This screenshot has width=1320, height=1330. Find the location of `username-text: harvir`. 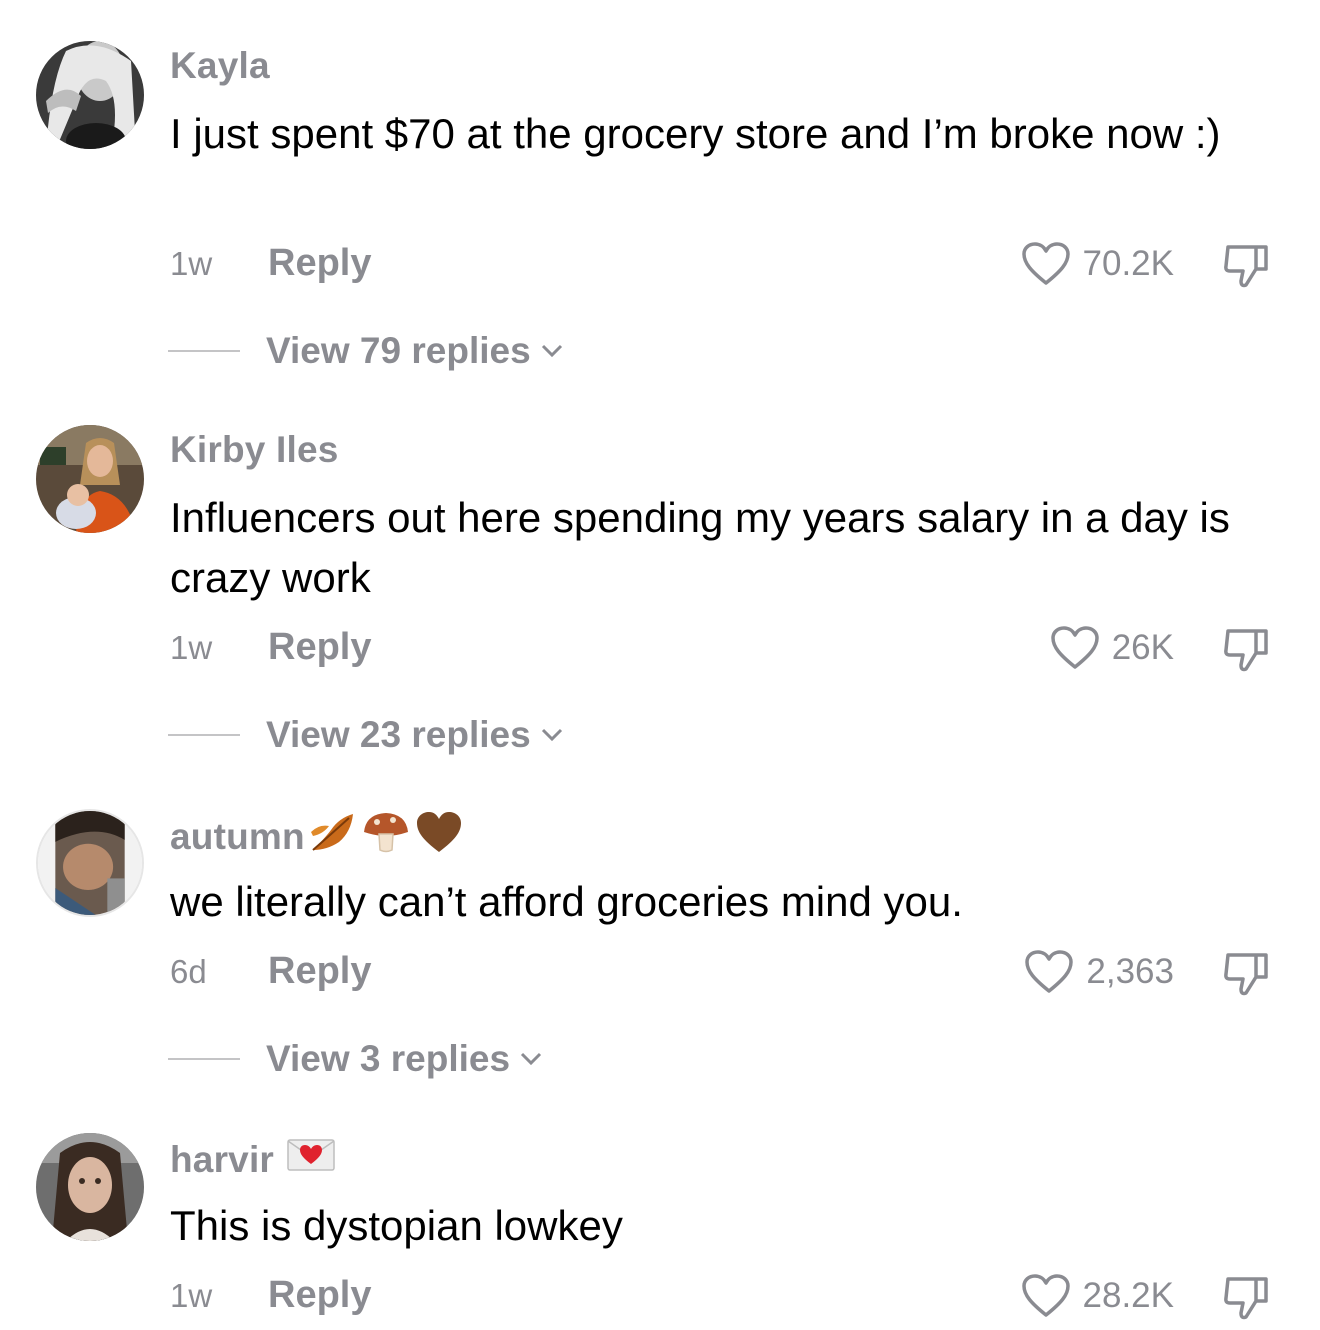

username-text: harvir is located at coordinates (222, 1159).